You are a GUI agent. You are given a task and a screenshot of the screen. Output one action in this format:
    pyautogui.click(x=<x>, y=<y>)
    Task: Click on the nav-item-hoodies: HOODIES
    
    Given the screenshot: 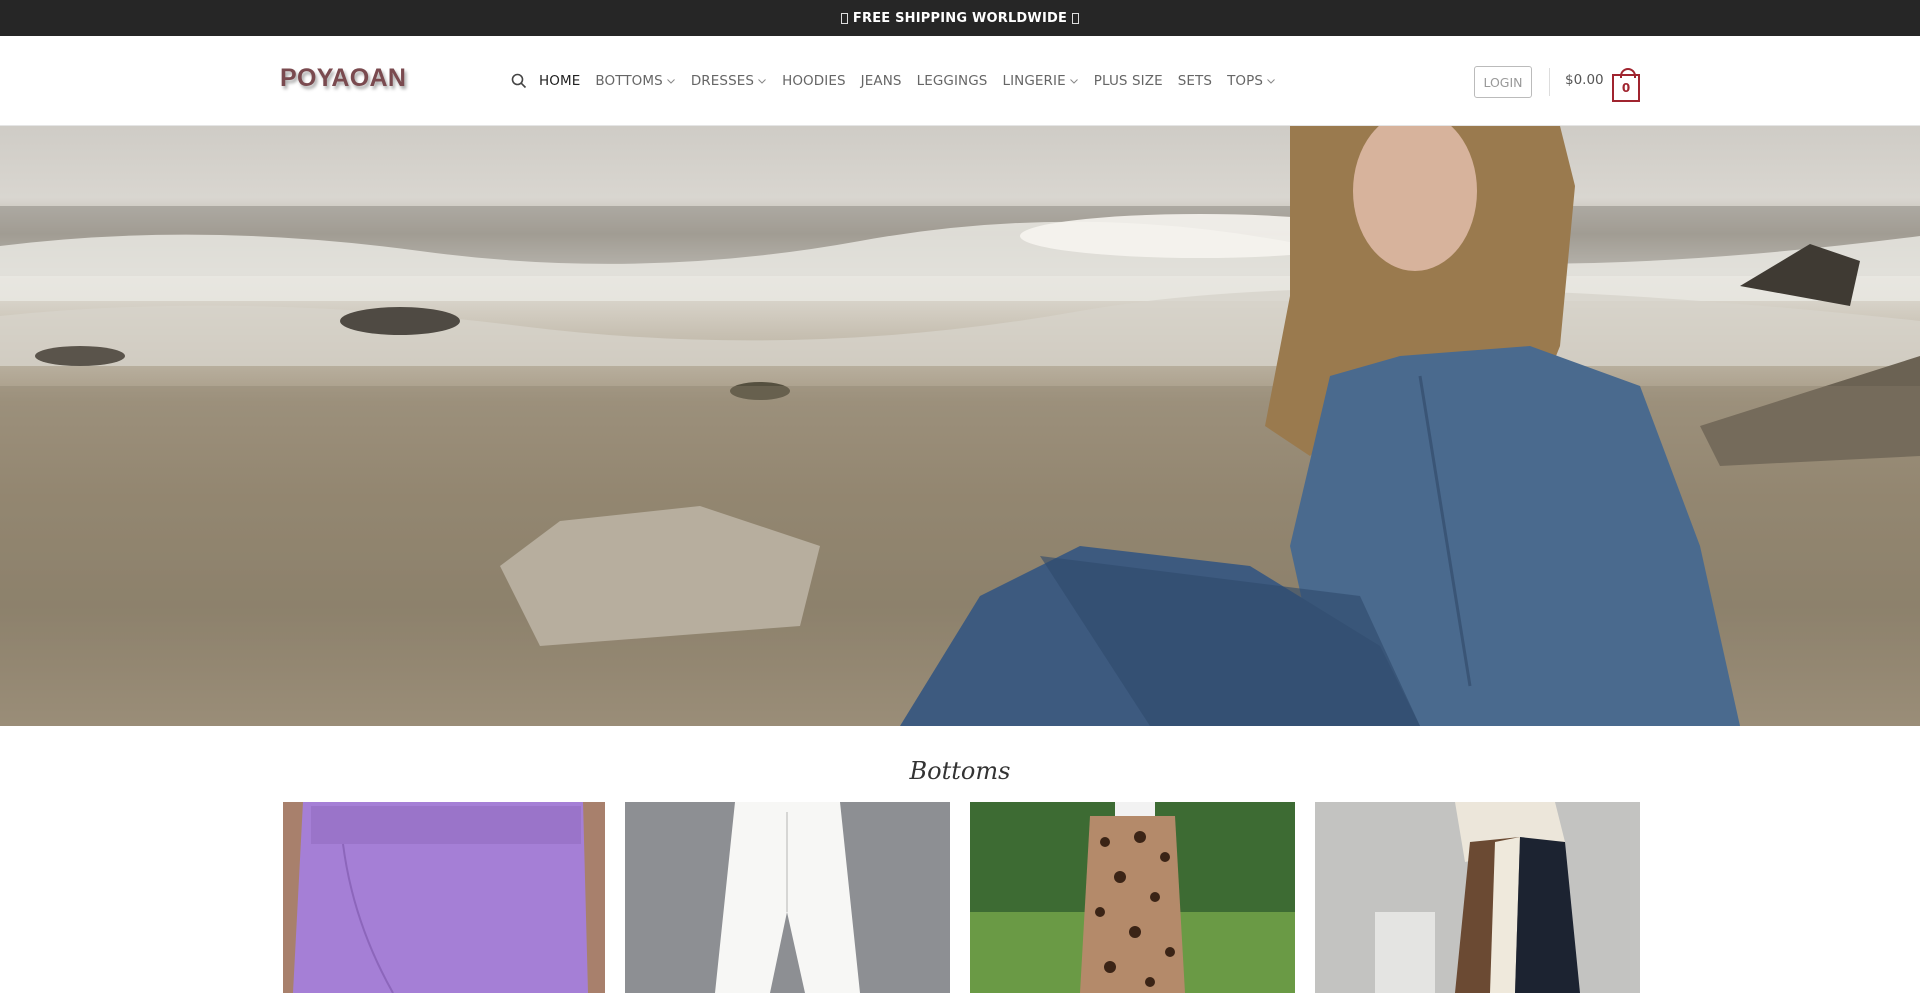 What is the action you would take?
    pyautogui.click(x=814, y=81)
    